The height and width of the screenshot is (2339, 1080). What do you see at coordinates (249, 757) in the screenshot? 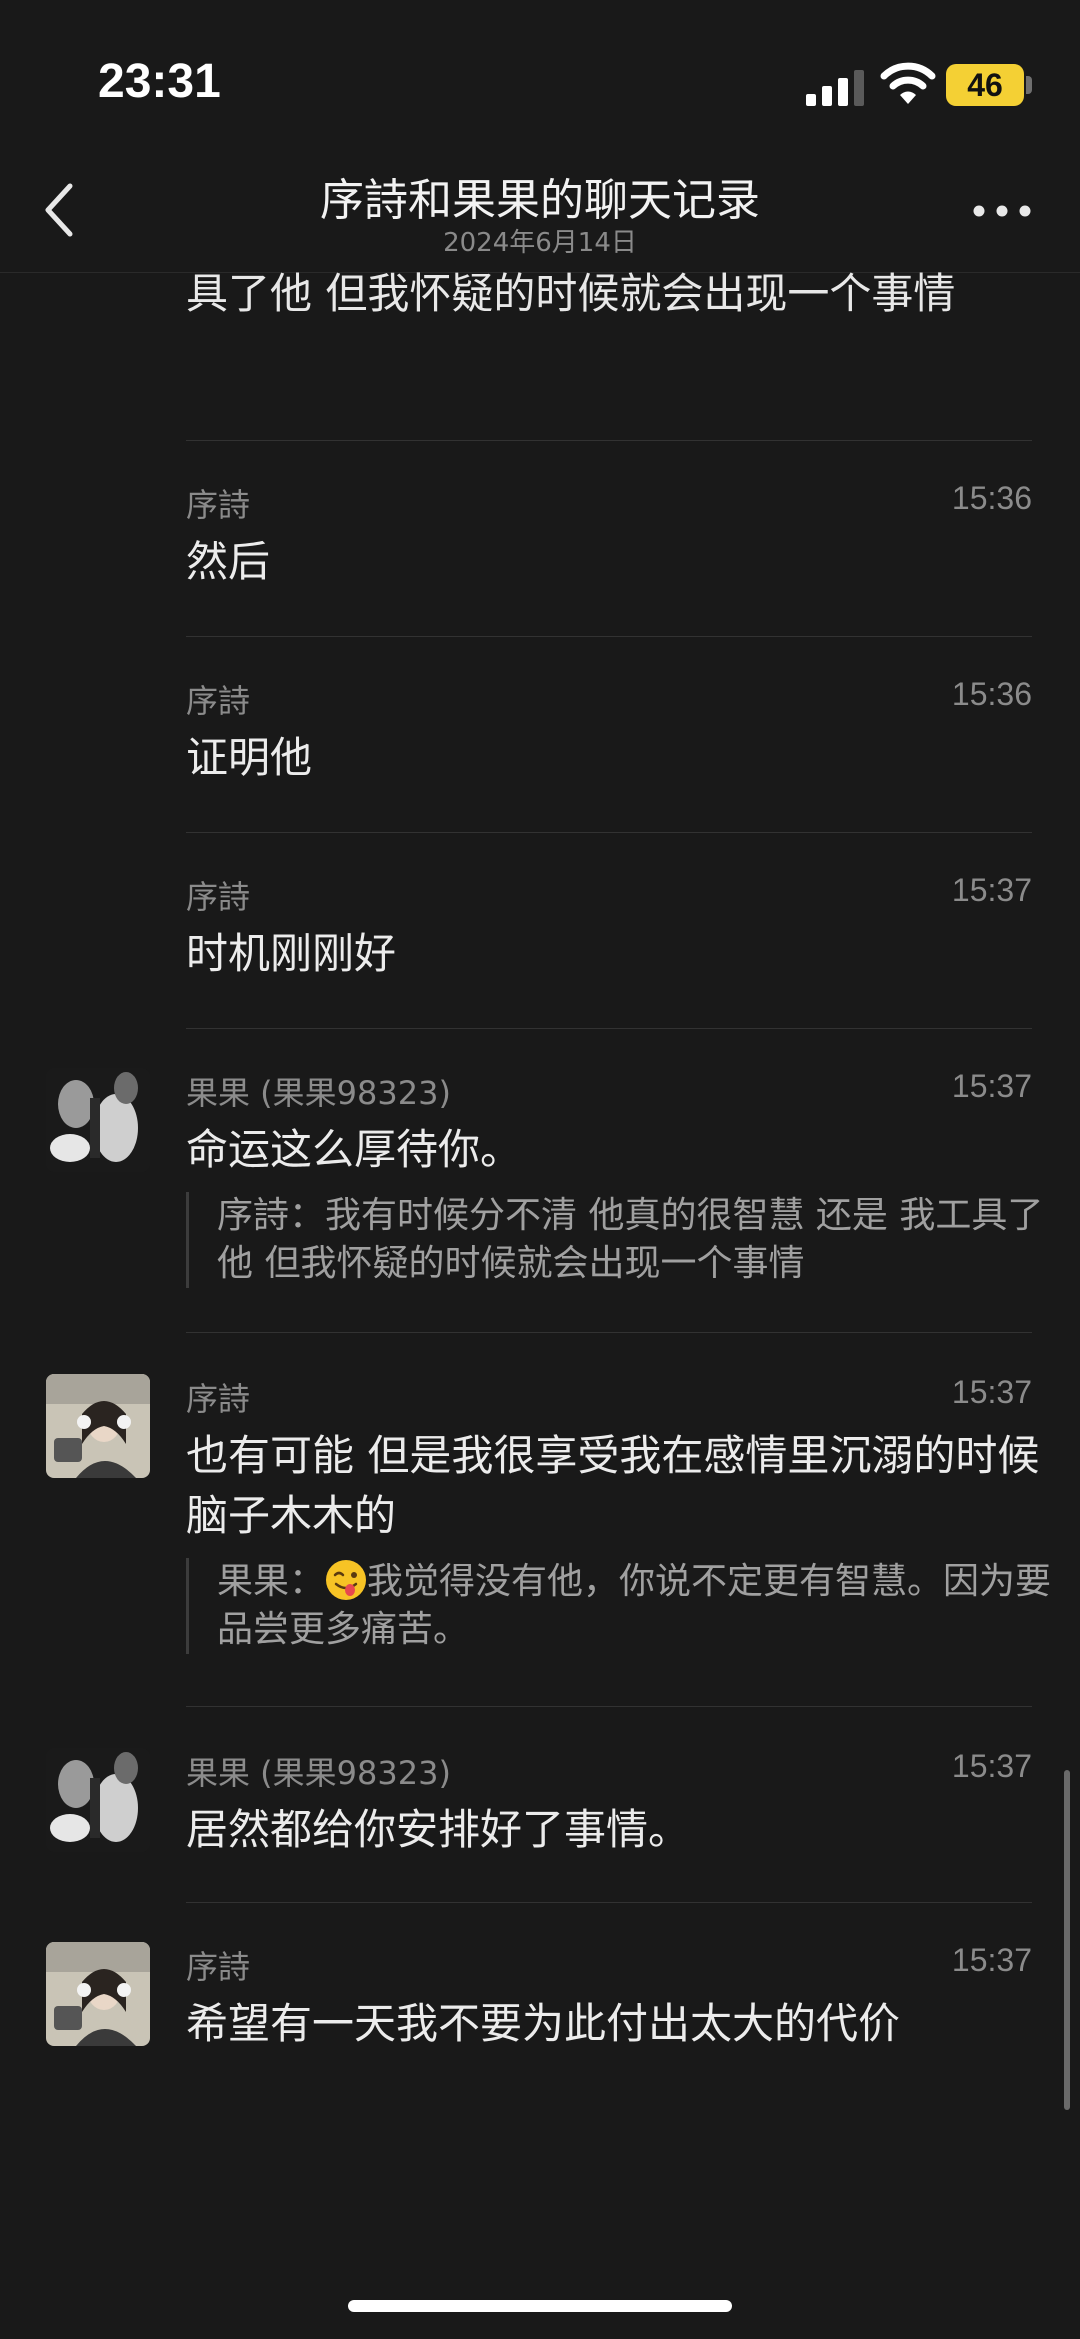
I see `message-text: 证明他` at bounding box center [249, 757].